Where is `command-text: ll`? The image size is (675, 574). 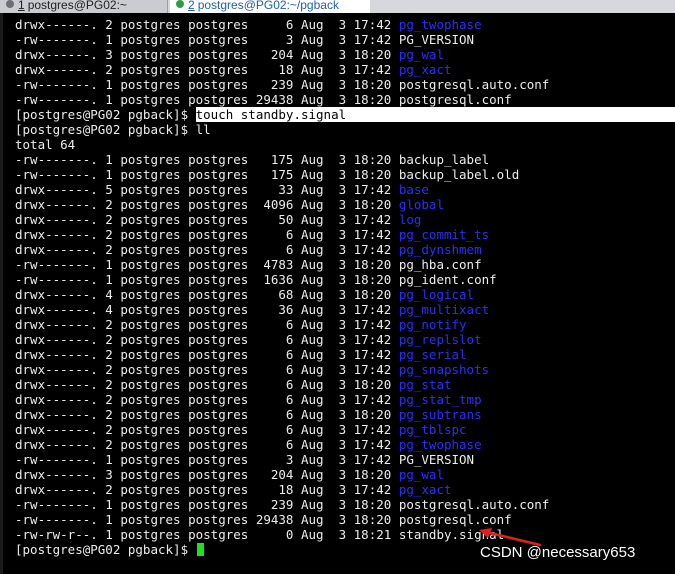
command-text: ll is located at coordinates (203, 129).